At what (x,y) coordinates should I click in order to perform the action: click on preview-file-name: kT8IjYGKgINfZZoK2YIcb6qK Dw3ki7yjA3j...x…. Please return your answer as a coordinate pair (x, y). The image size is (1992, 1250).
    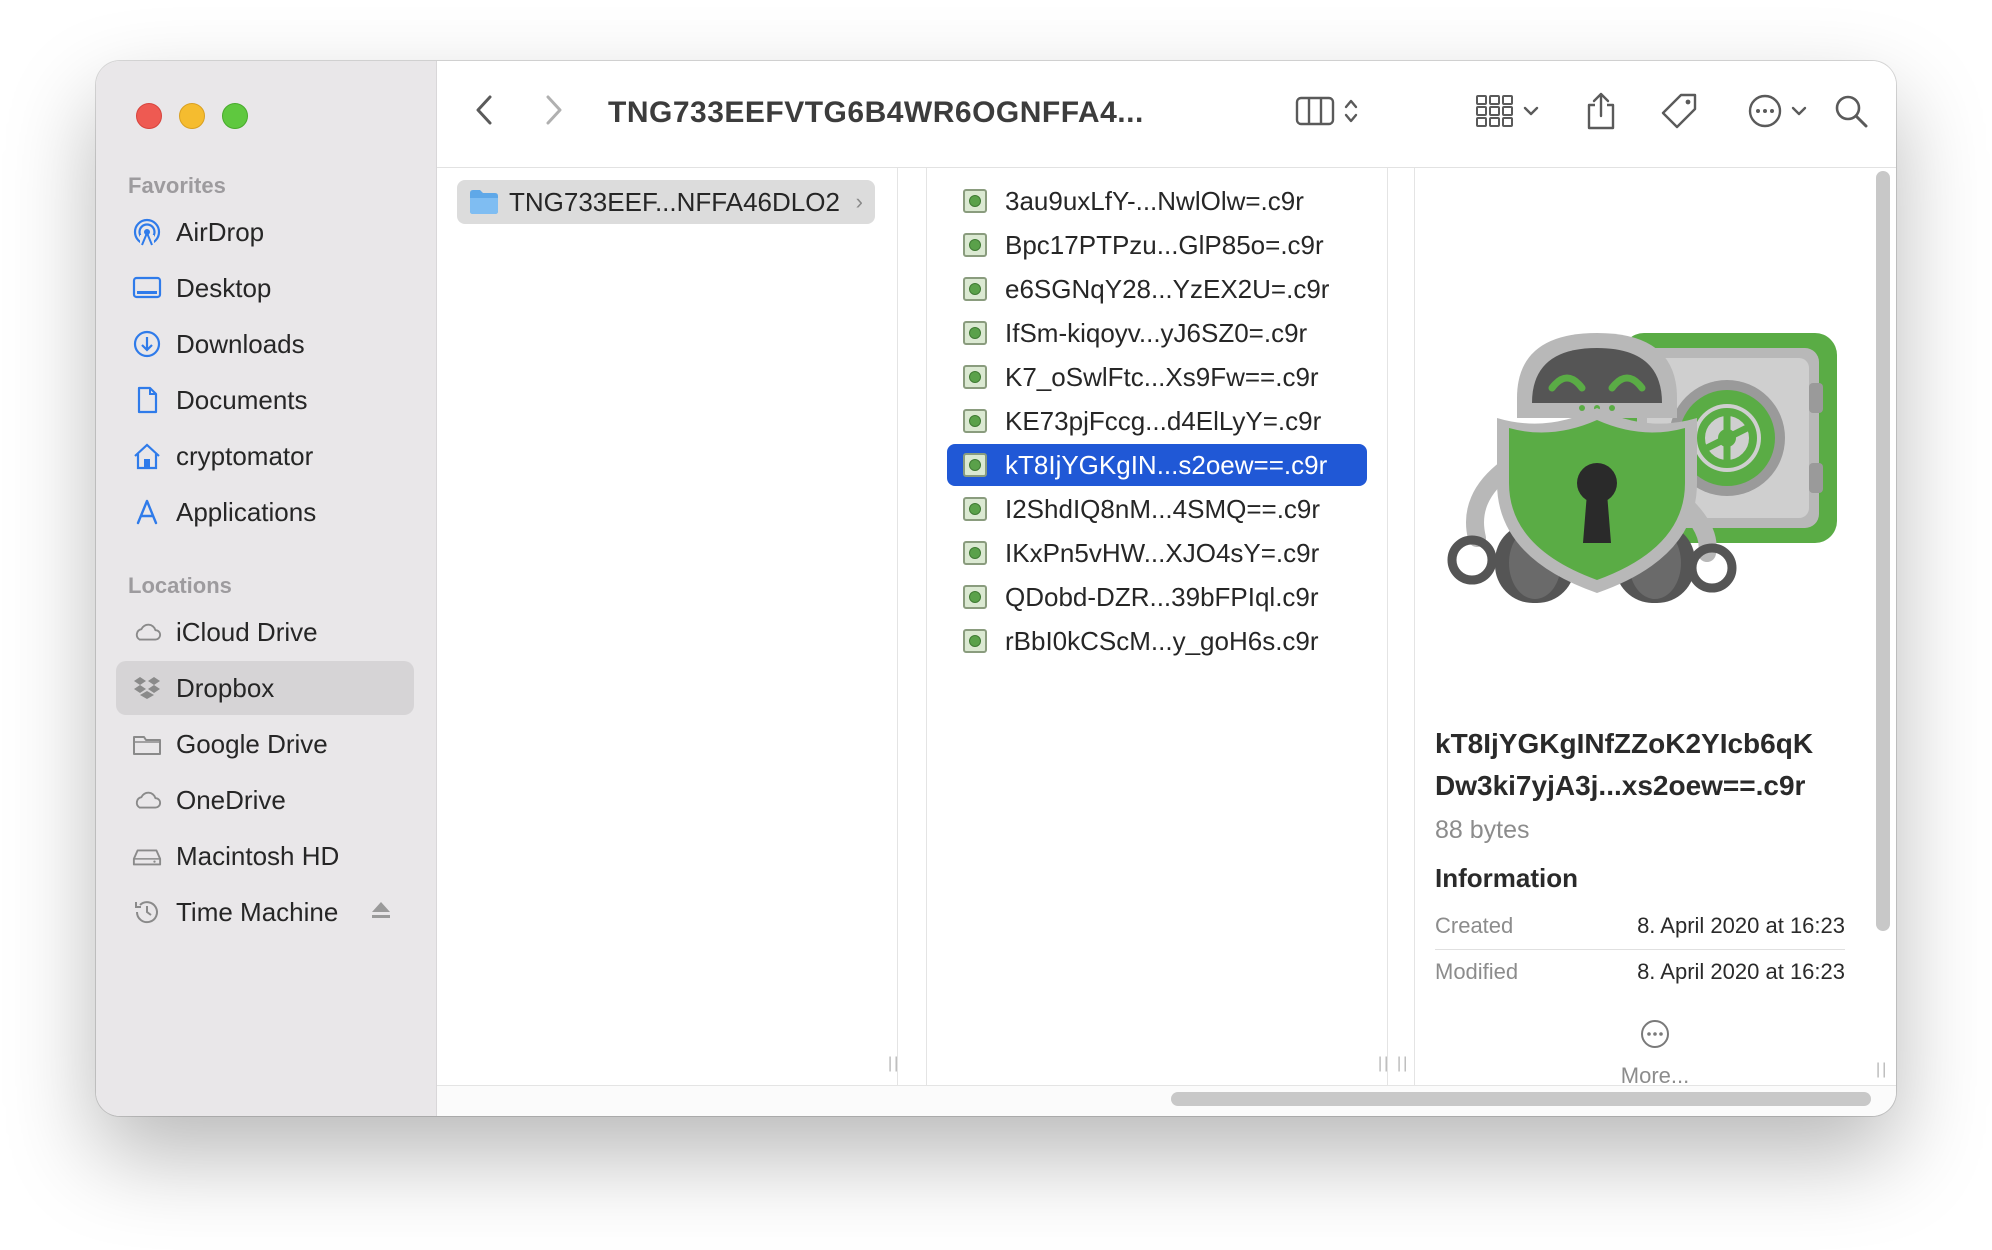
    Looking at the image, I should click on (1650, 765).